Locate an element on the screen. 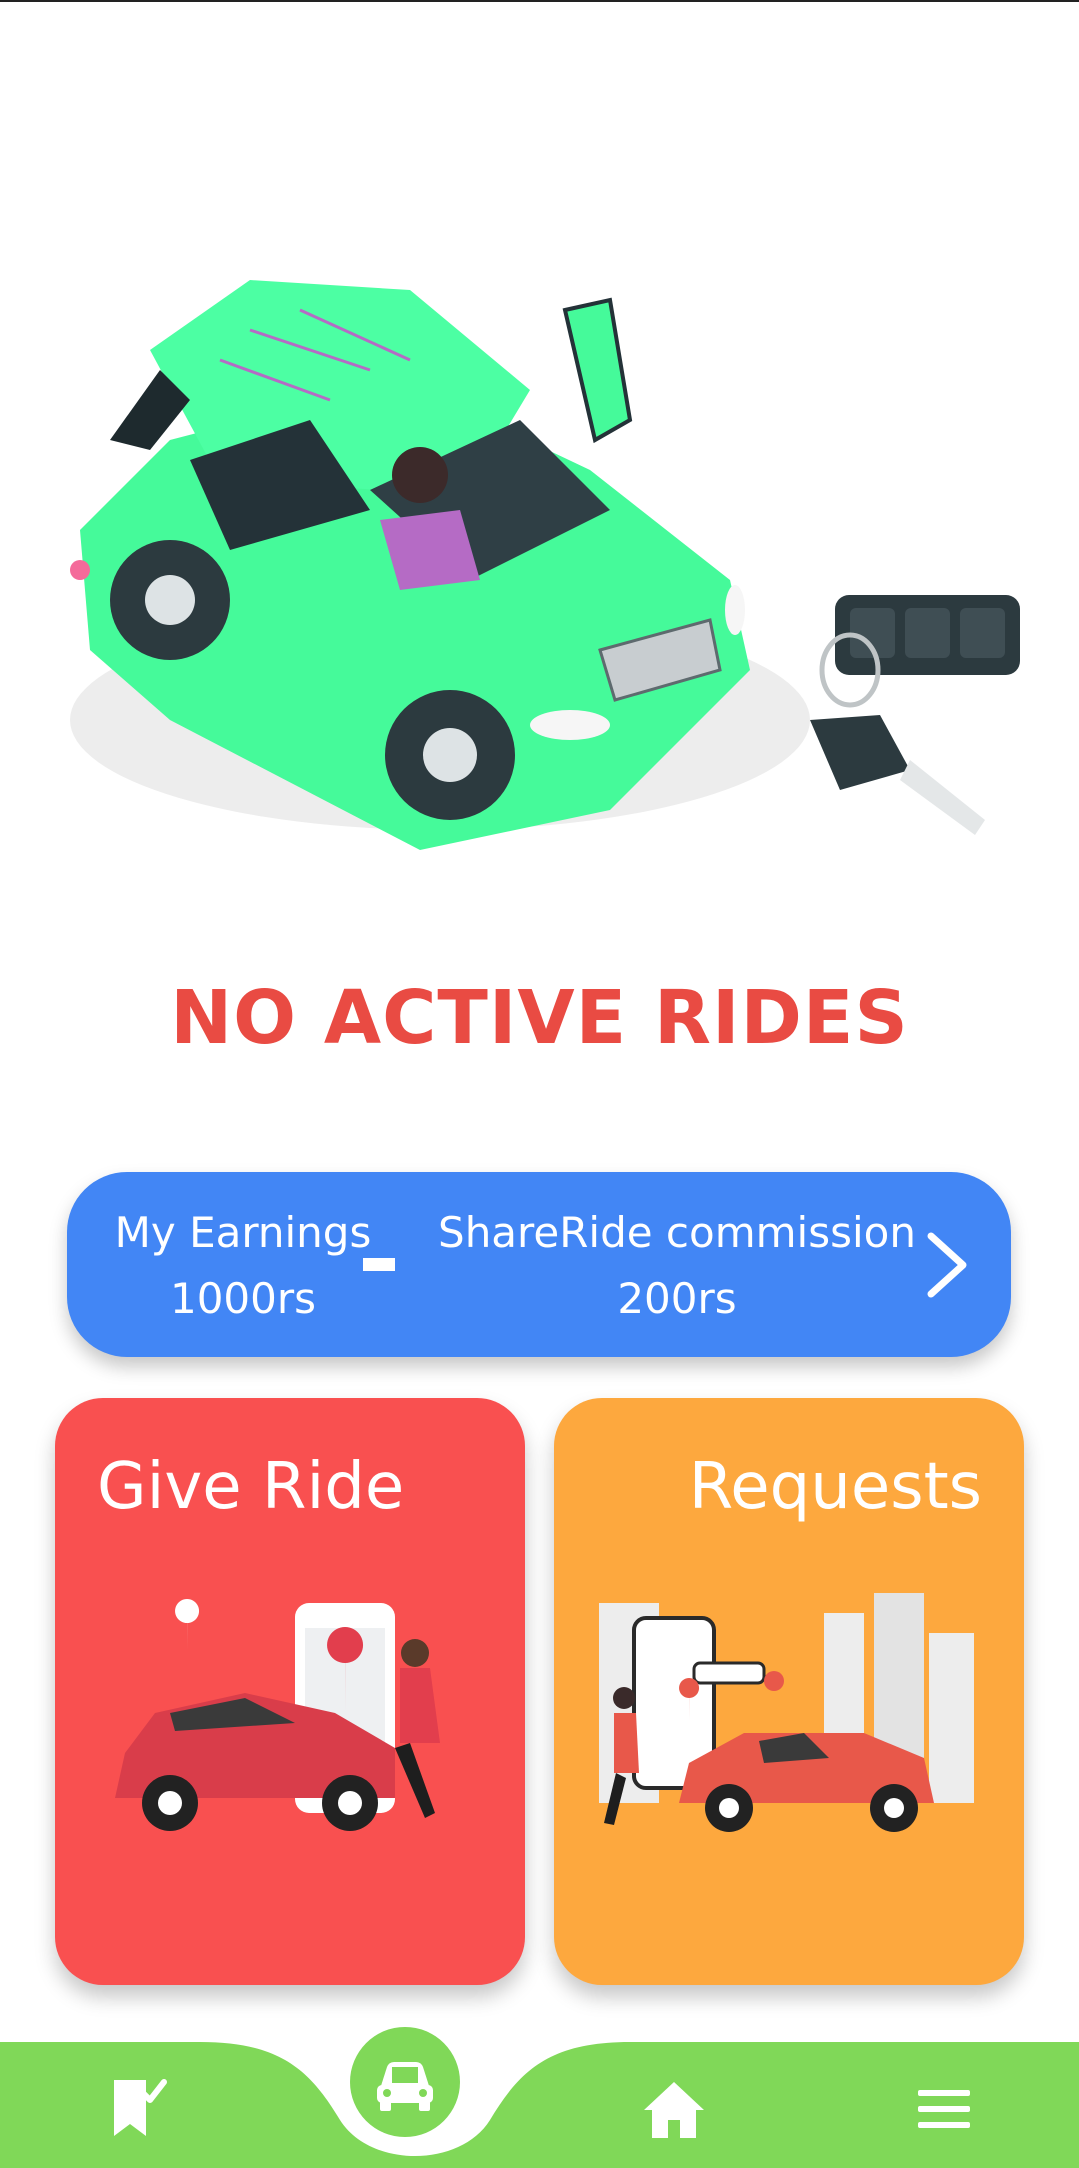 The image size is (1079, 2168). chevron-right-icon is located at coordinates (946, 1265).